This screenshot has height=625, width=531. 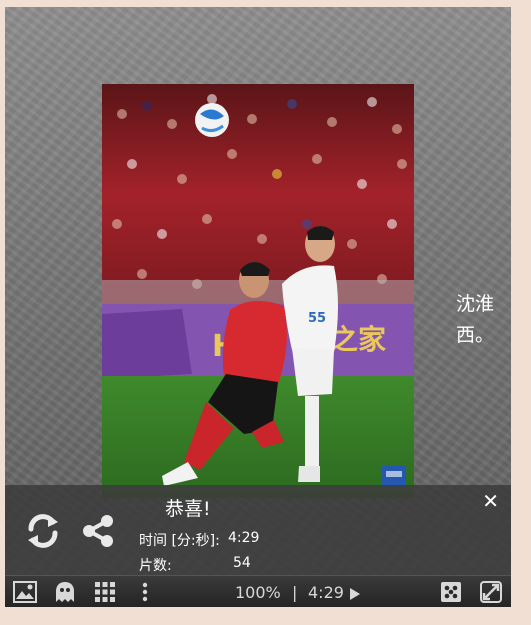 What do you see at coordinates (317, 318) in the screenshot?
I see `svg-text: 55` at bounding box center [317, 318].